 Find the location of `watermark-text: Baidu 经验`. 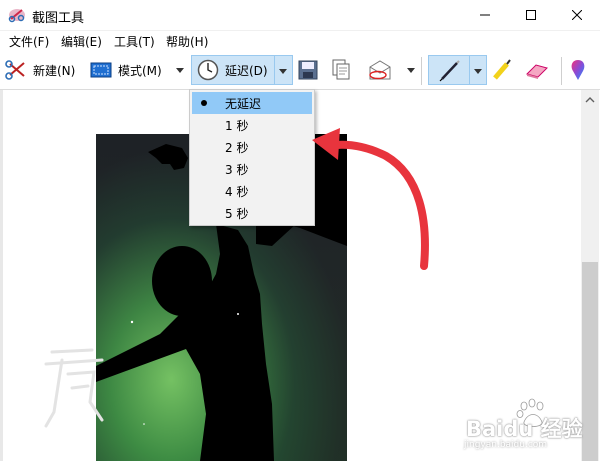

watermark-text: Baidu 经验 is located at coordinates (524, 429).